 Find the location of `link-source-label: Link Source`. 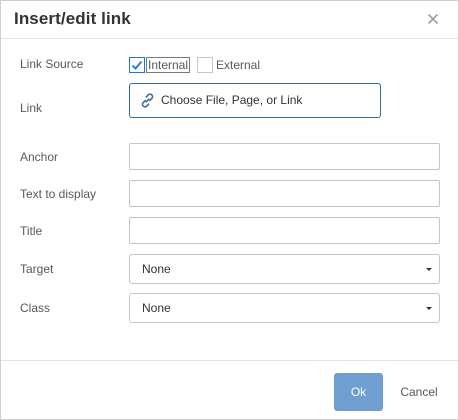

link-source-label: Link Source is located at coordinates (52, 64).